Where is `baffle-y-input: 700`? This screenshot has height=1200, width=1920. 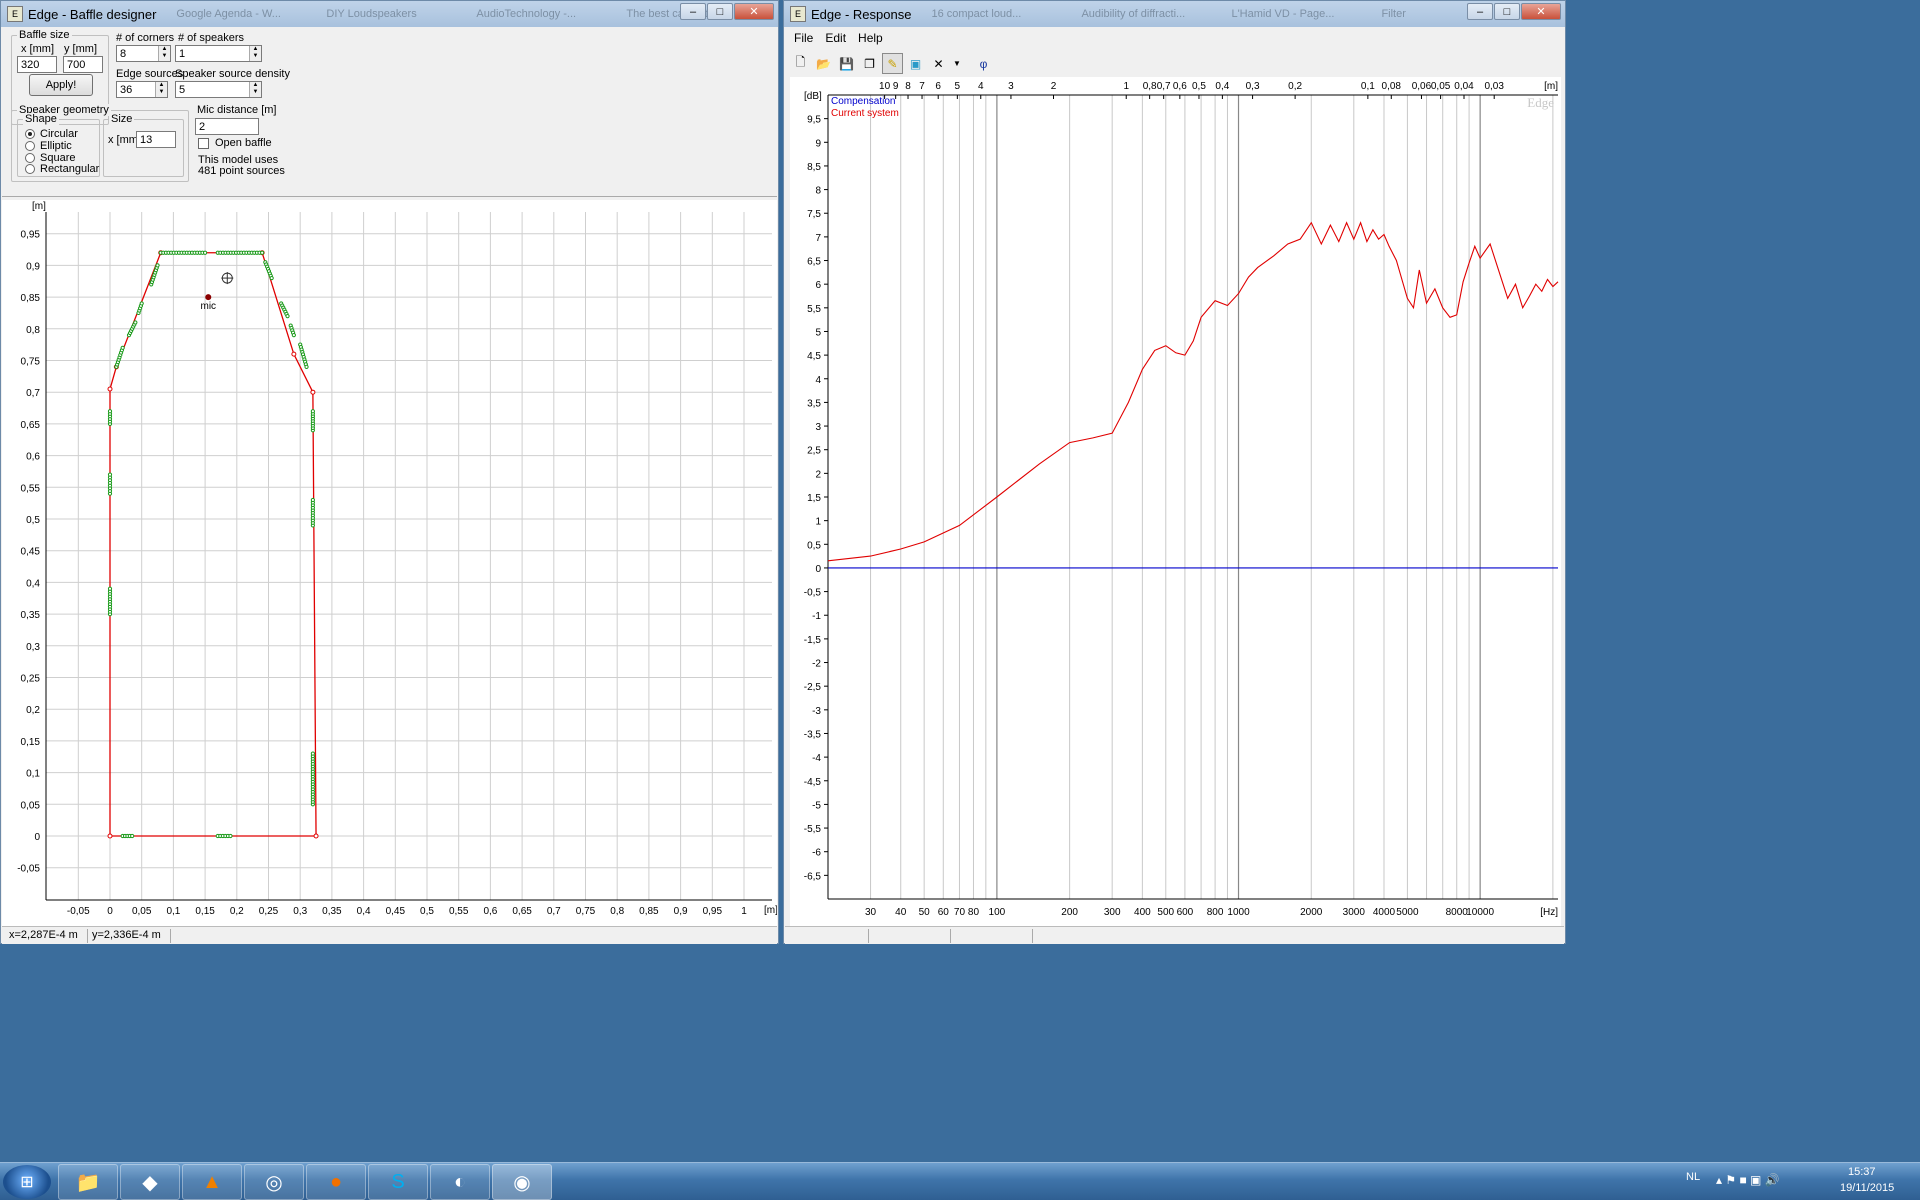
baffle-y-input: 700 is located at coordinates (83, 64).